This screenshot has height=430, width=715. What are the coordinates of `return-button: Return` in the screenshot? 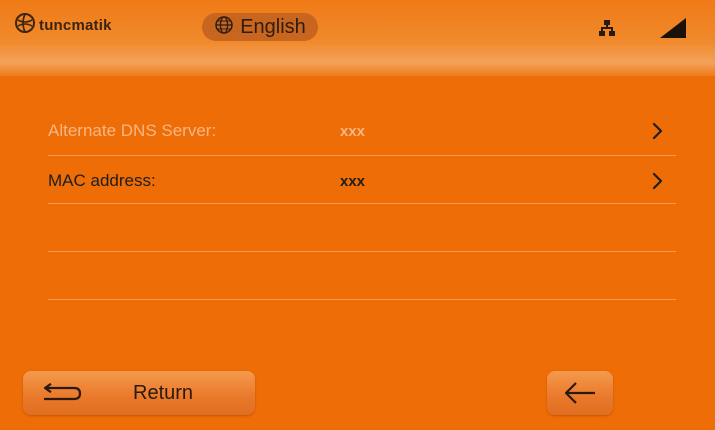 It's located at (139, 393).